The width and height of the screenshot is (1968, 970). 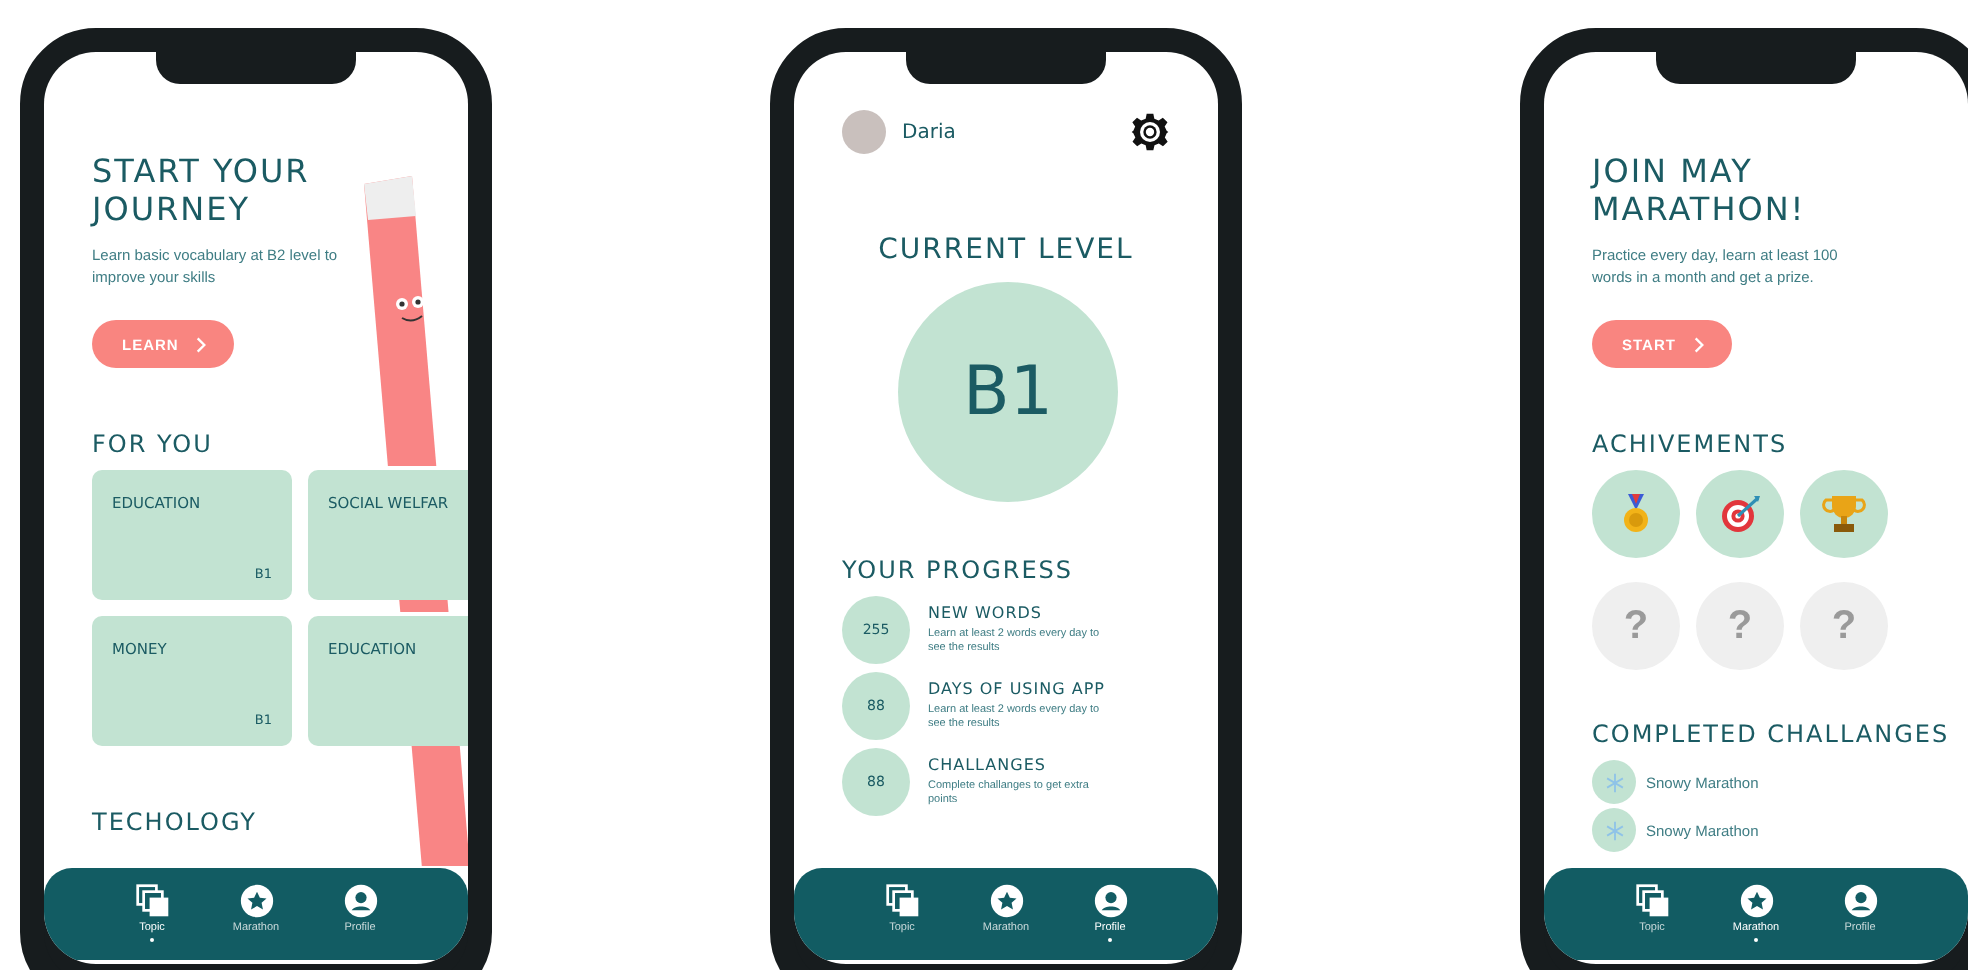 What do you see at coordinates (1740, 514) in the screenshot?
I see `target-icon` at bounding box center [1740, 514].